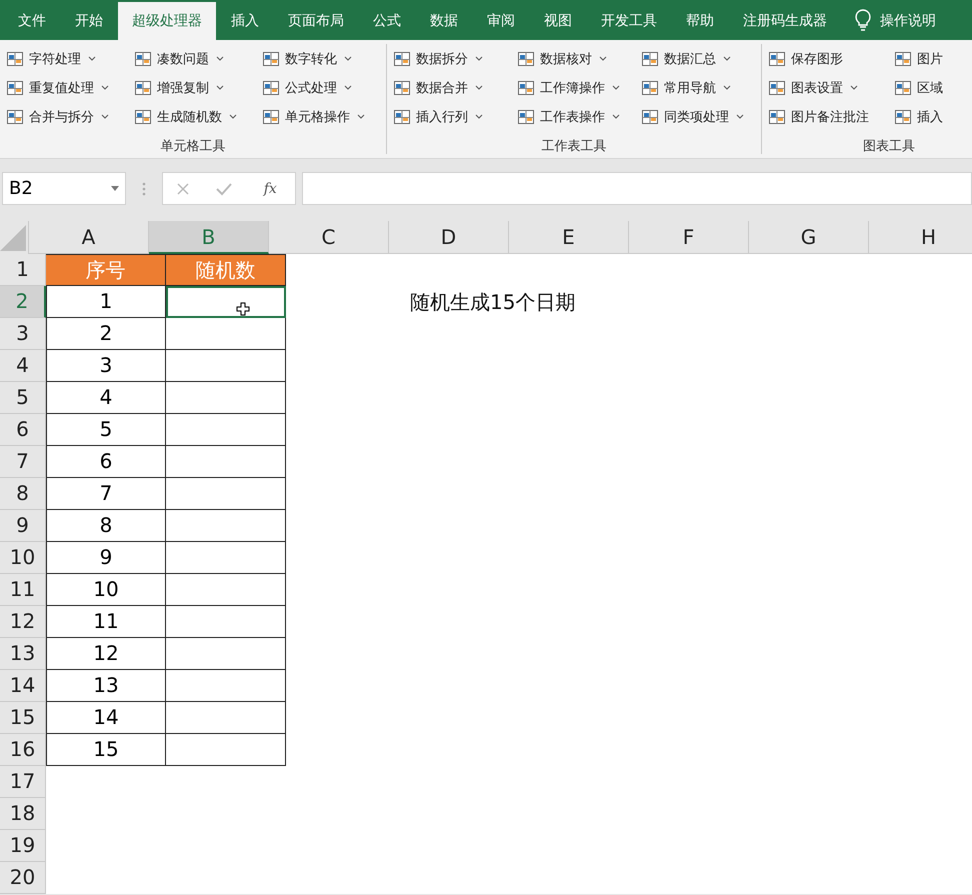 This screenshot has height=895, width=972. What do you see at coordinates (183, 188) in the screenshot?
I see `cancel-icon` at bounding box center [183, 188].